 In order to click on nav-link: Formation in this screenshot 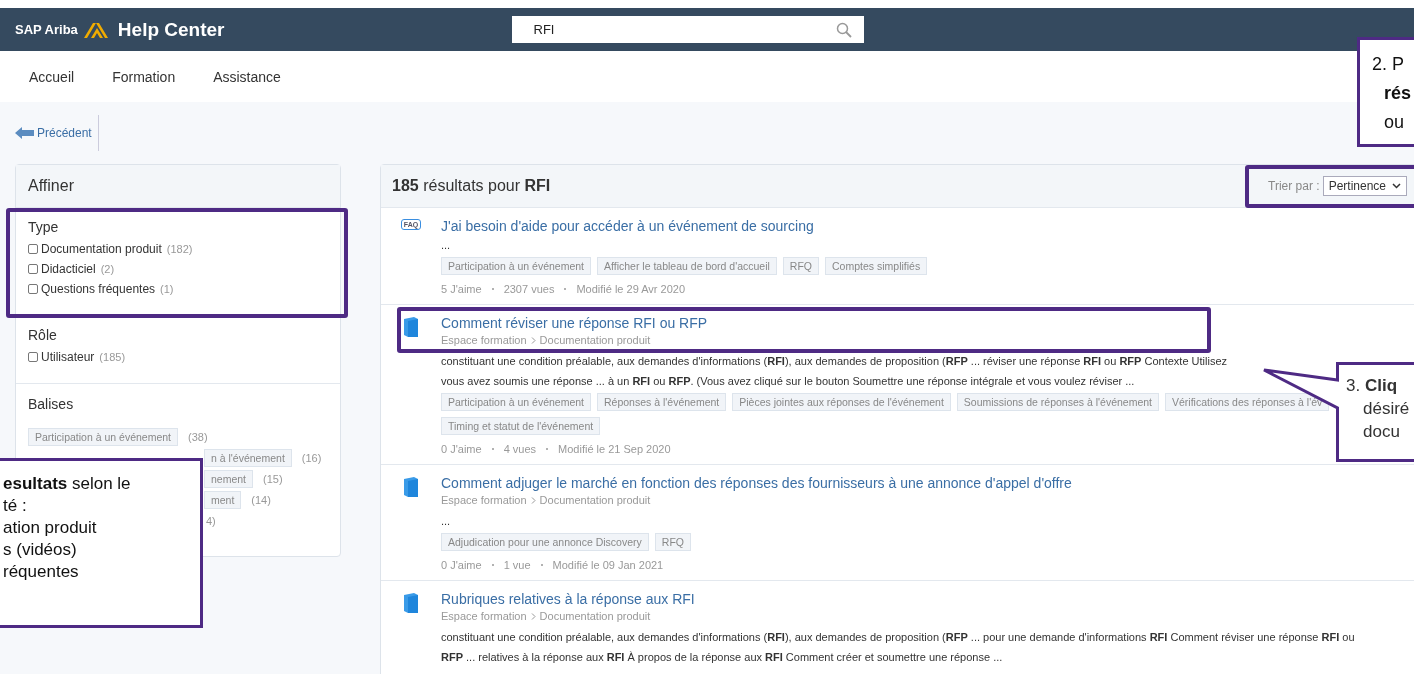, I will do `click(144, 76)`.